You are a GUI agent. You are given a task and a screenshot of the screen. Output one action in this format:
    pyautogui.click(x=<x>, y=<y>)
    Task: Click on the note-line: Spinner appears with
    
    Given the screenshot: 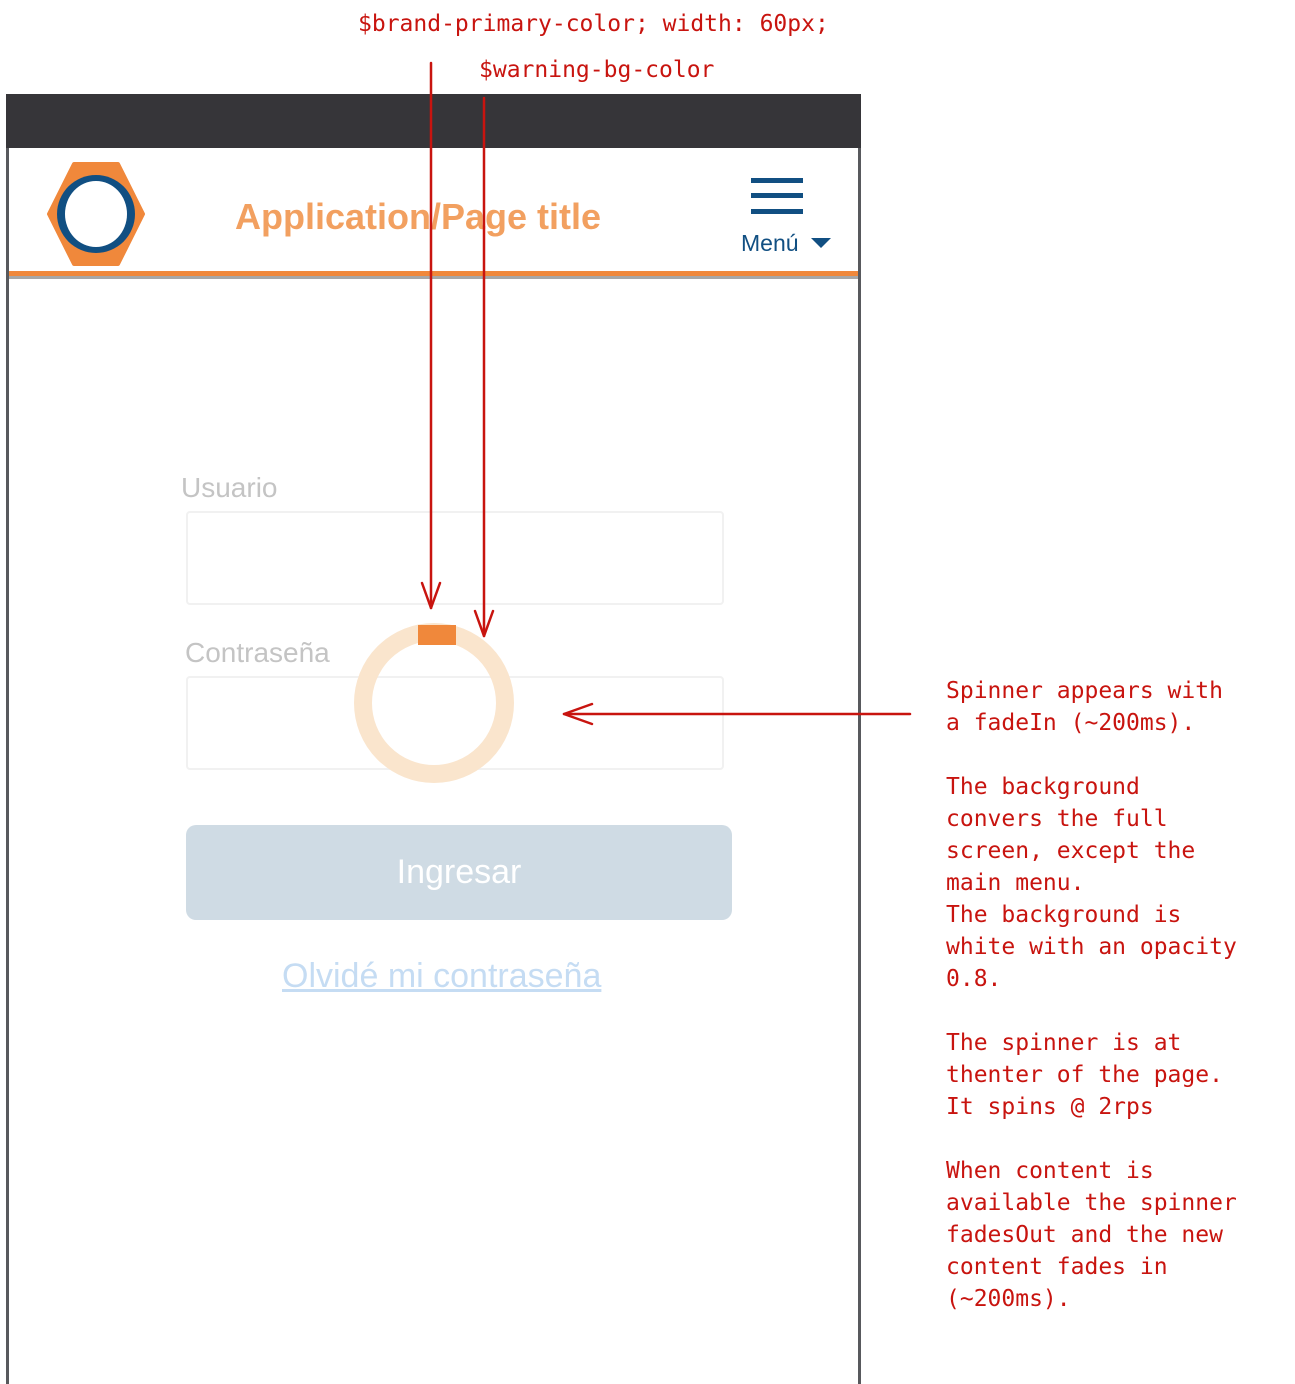 What is the action you would take?
    pyautogui.click(x=1084, y=691)
    